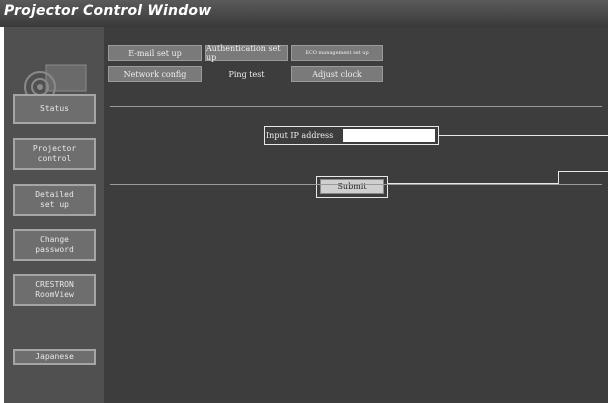  What do you see at coordinates (389, 135) in the screenshot?
I see `ip-address-input` at bounding box center [389, 135].